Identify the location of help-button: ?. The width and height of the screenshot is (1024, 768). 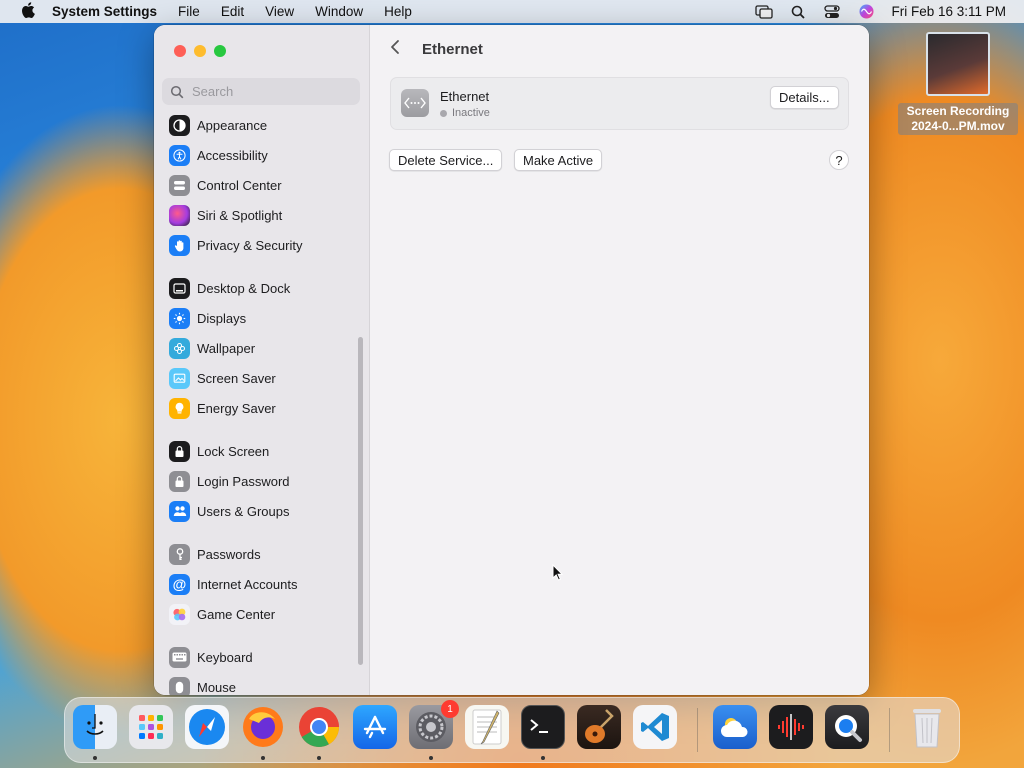
(839, 160).